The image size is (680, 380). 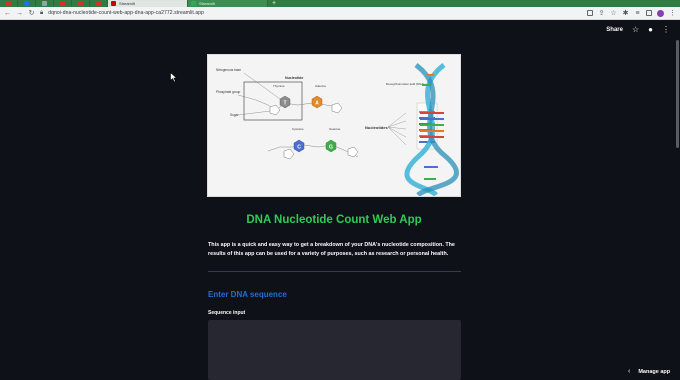 What do you see at coordinates (654, 371) in the screenshot?
I see `manage-app-label: Manage app` at bounding box center [654, 371].